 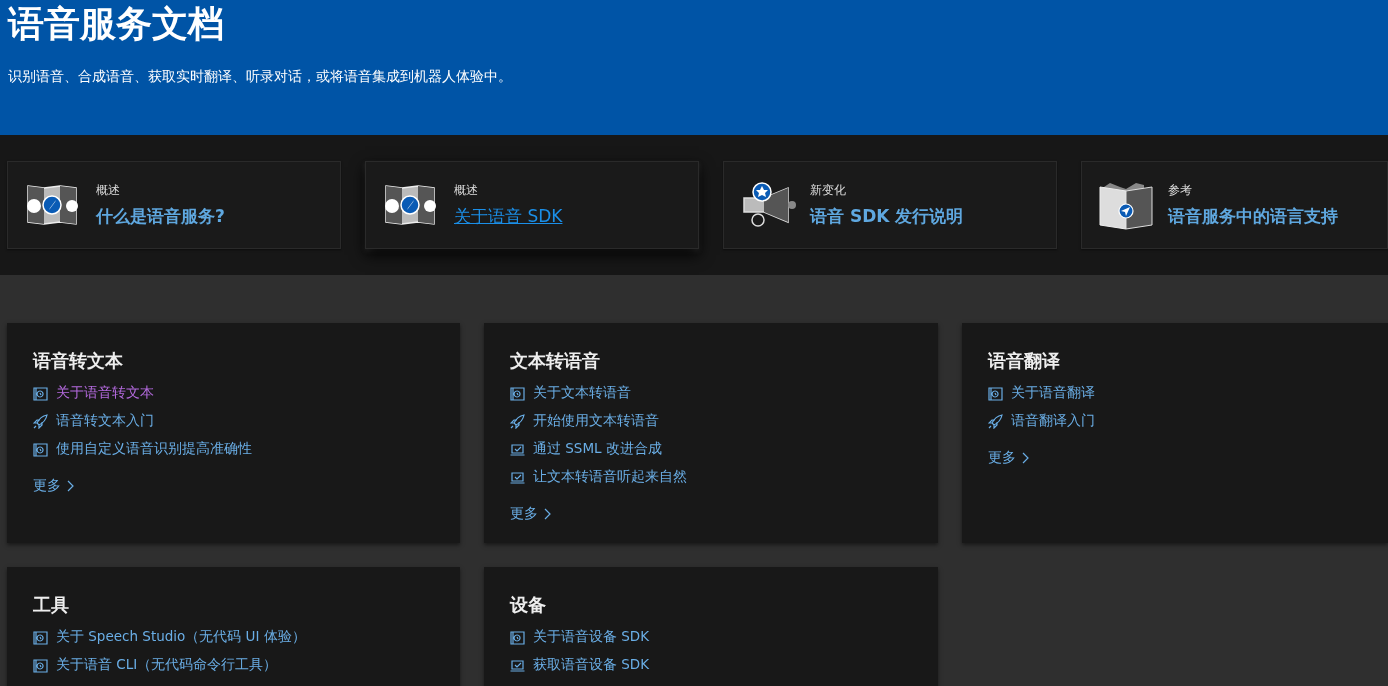 I want to click on highlight-card: 概述 什么是语音服务?, so click(x=174, y=205).